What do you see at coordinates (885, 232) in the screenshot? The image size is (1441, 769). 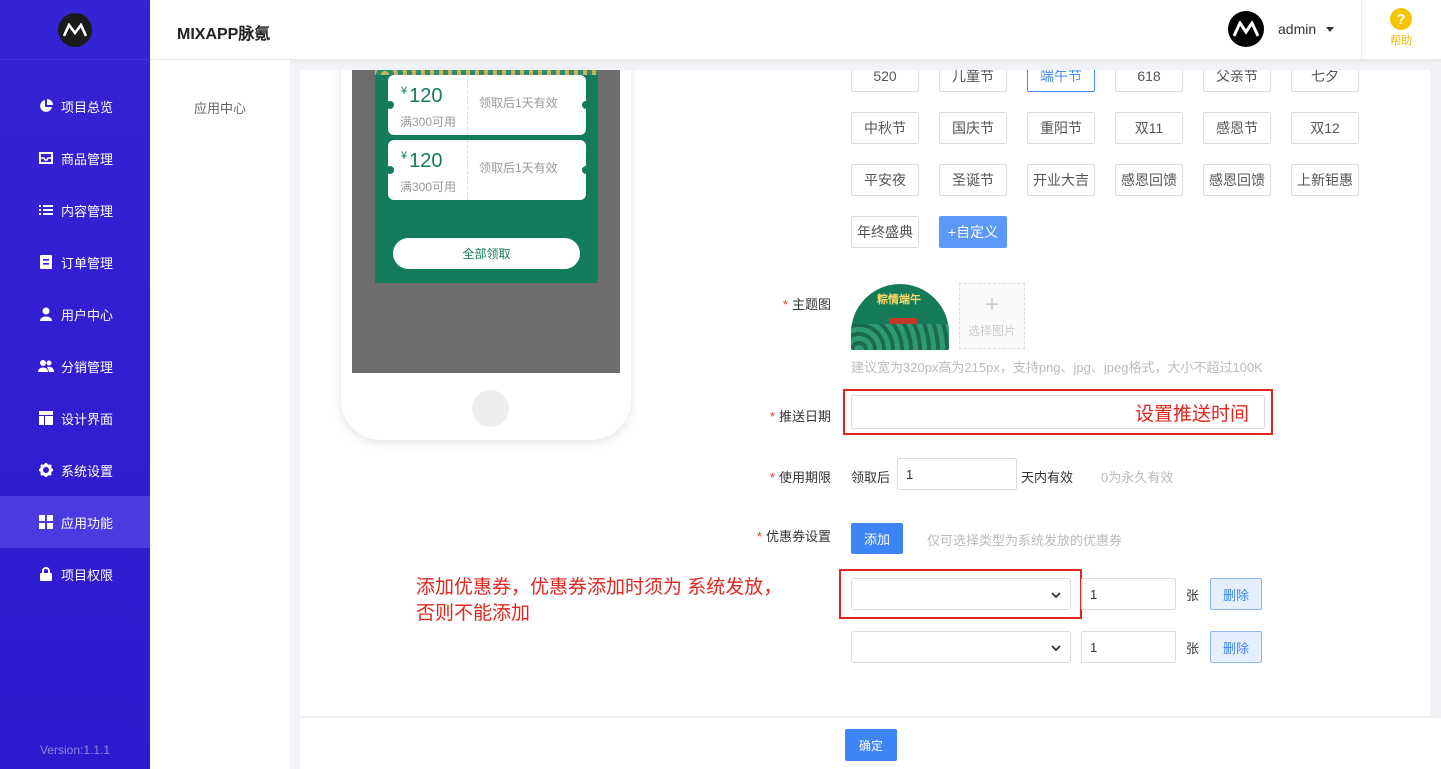 I see `tag-year-end: 年终盛典` at bounding box center [885, 232].